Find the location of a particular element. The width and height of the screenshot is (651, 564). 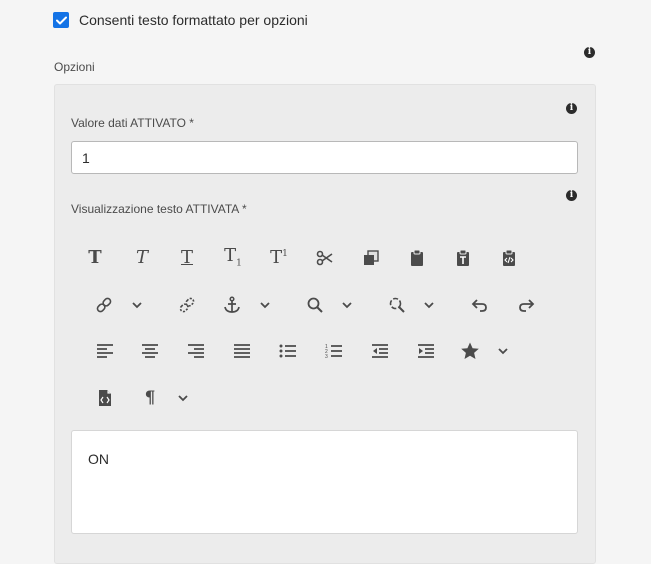

value-input is located at coordinates (324, 157).